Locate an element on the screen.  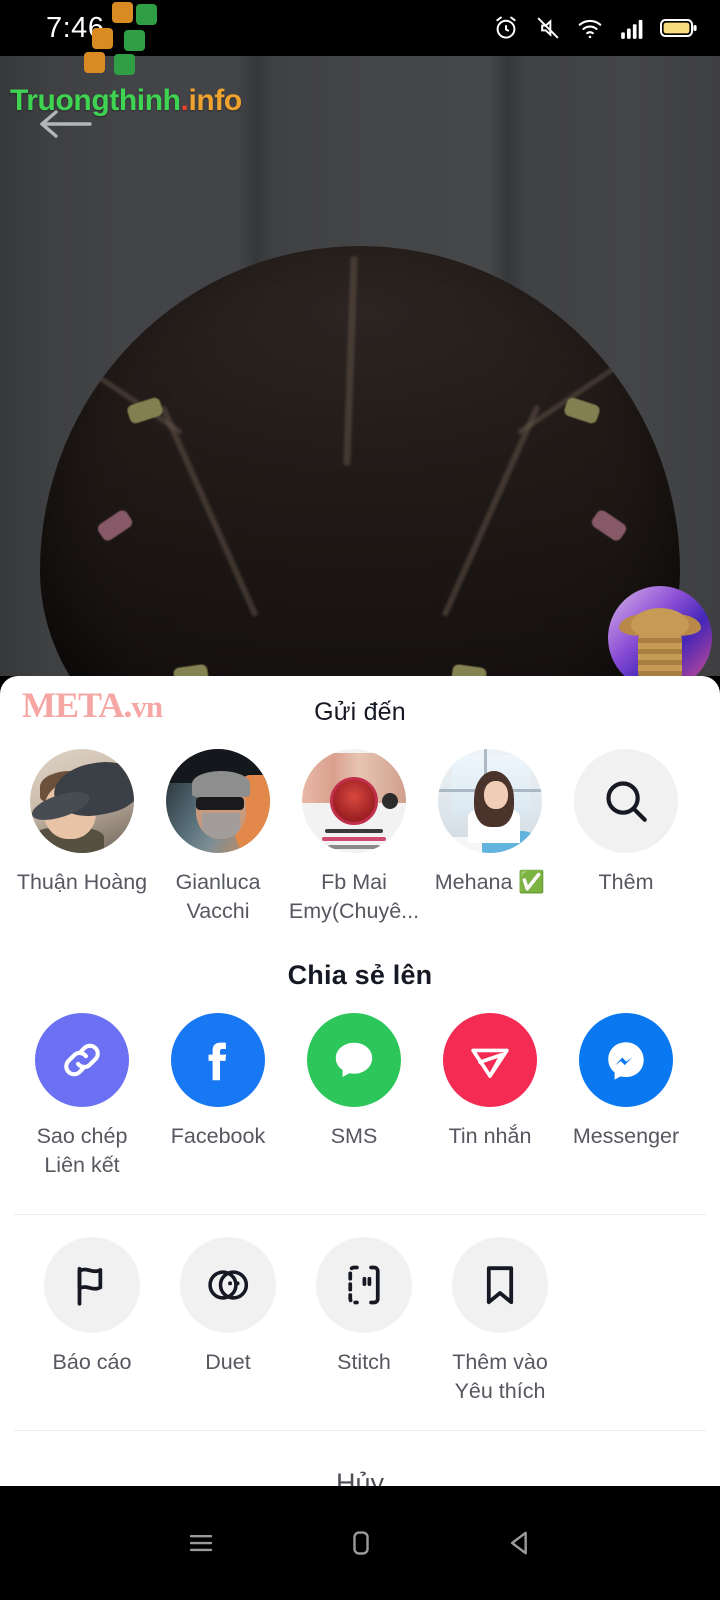
share-option-label: Messenger is located at coordinates (626, 1136).